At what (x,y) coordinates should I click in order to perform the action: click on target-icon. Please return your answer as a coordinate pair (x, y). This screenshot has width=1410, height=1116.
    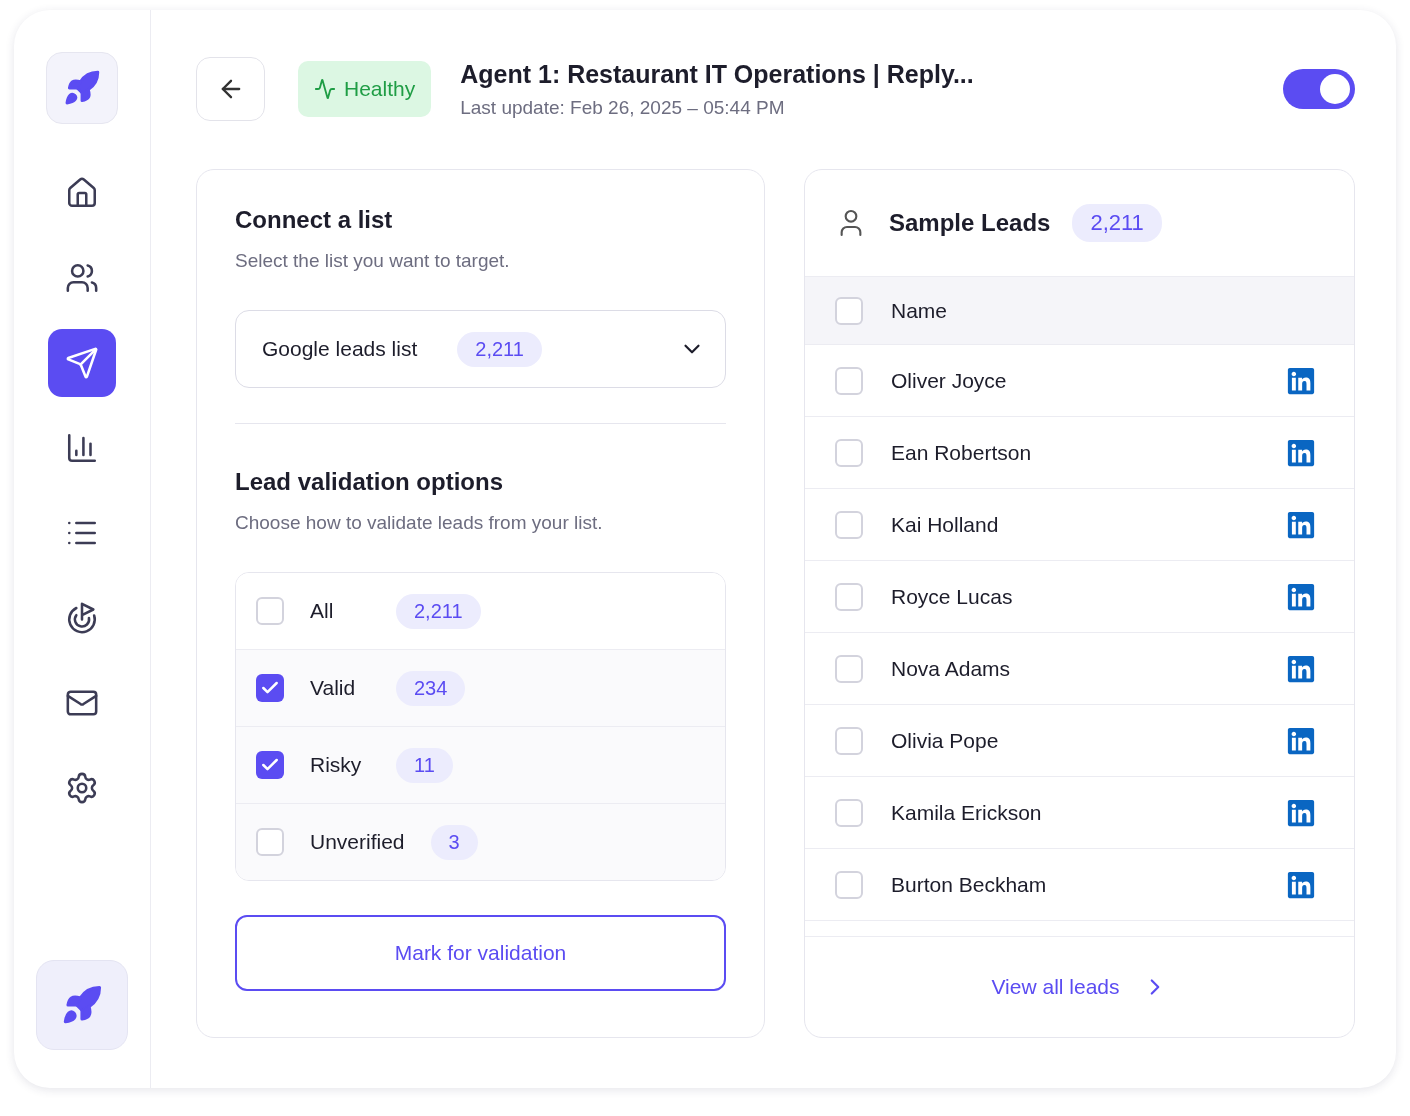
    Looking at the image, I should click on (82, 618).